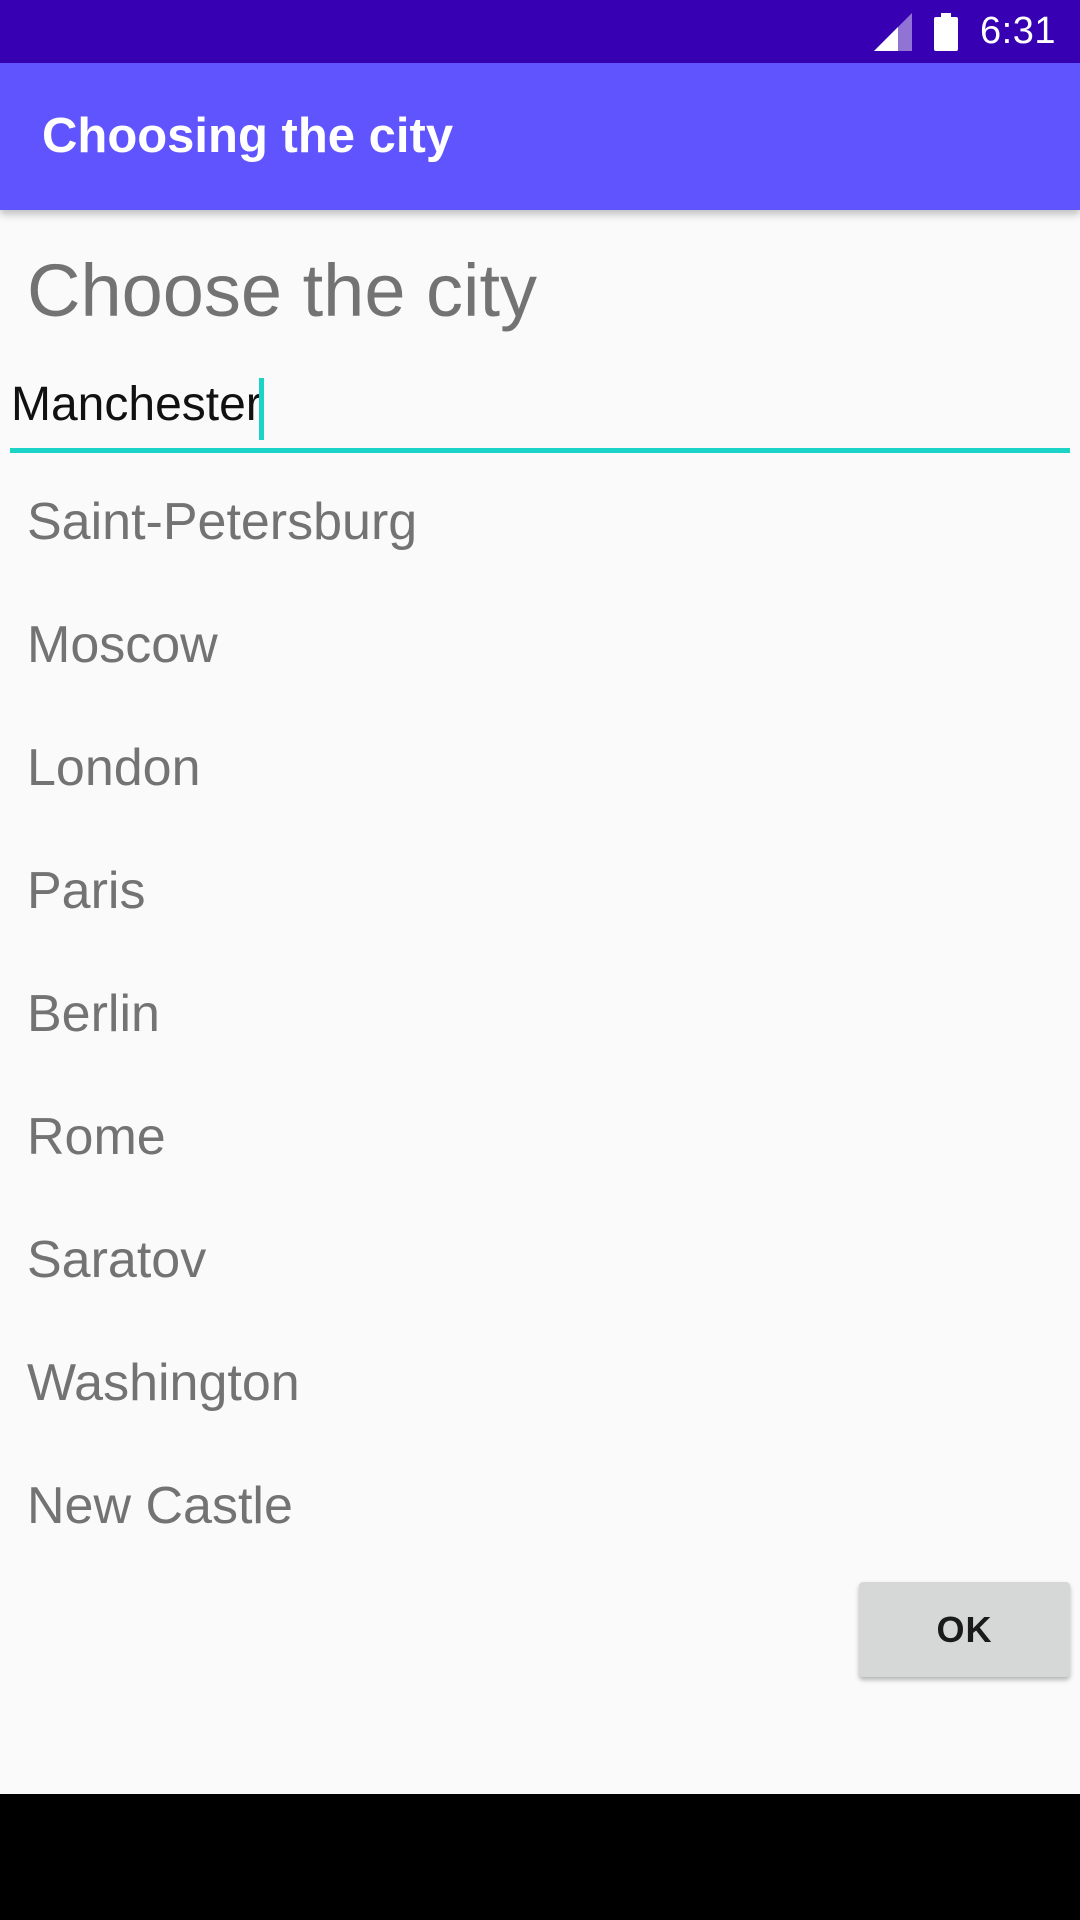 The width and height of the screenshot is (1080, 1920). What do you see at coordinates (540, 450) in the screenshot?
I see `input-underline` at bounding box center [540, 450].